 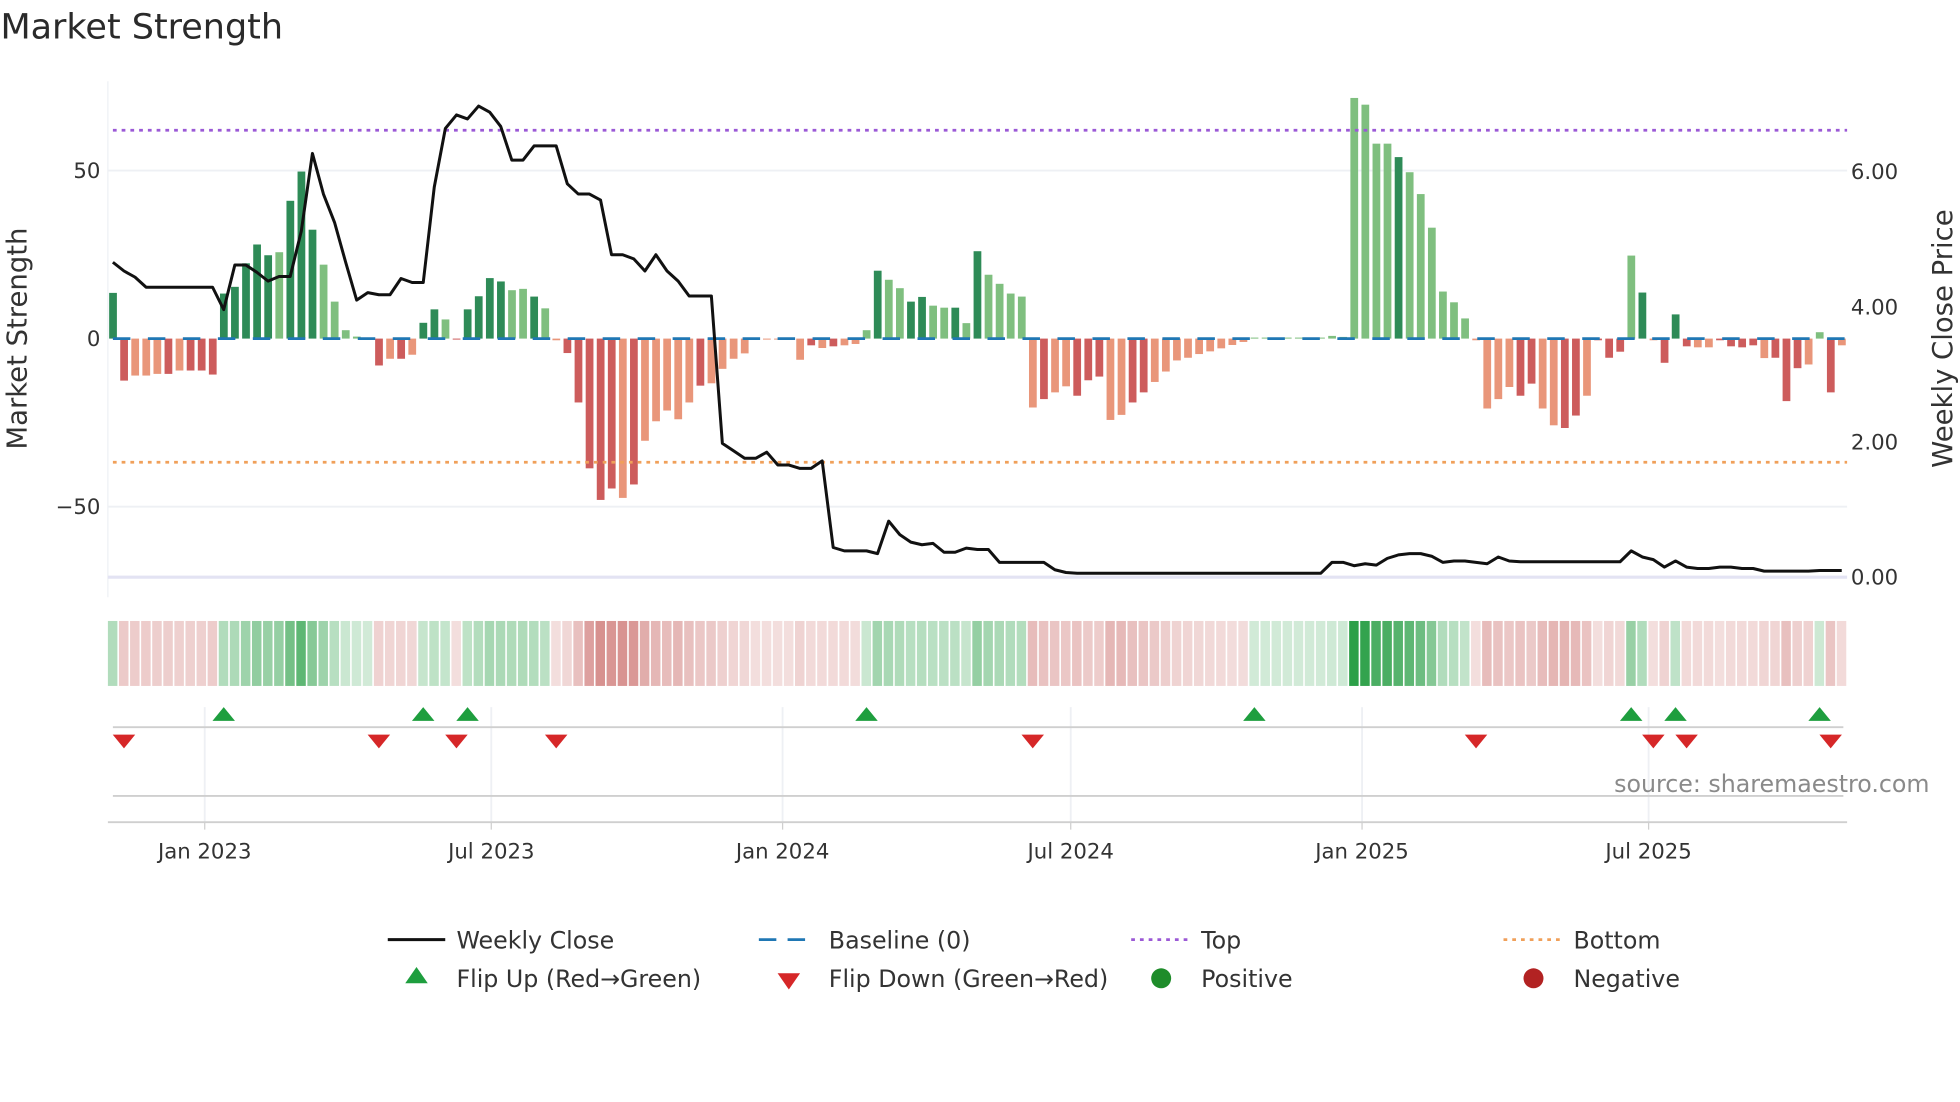 I want to click on legend-label: Positive, so click(x=1246, y=979).